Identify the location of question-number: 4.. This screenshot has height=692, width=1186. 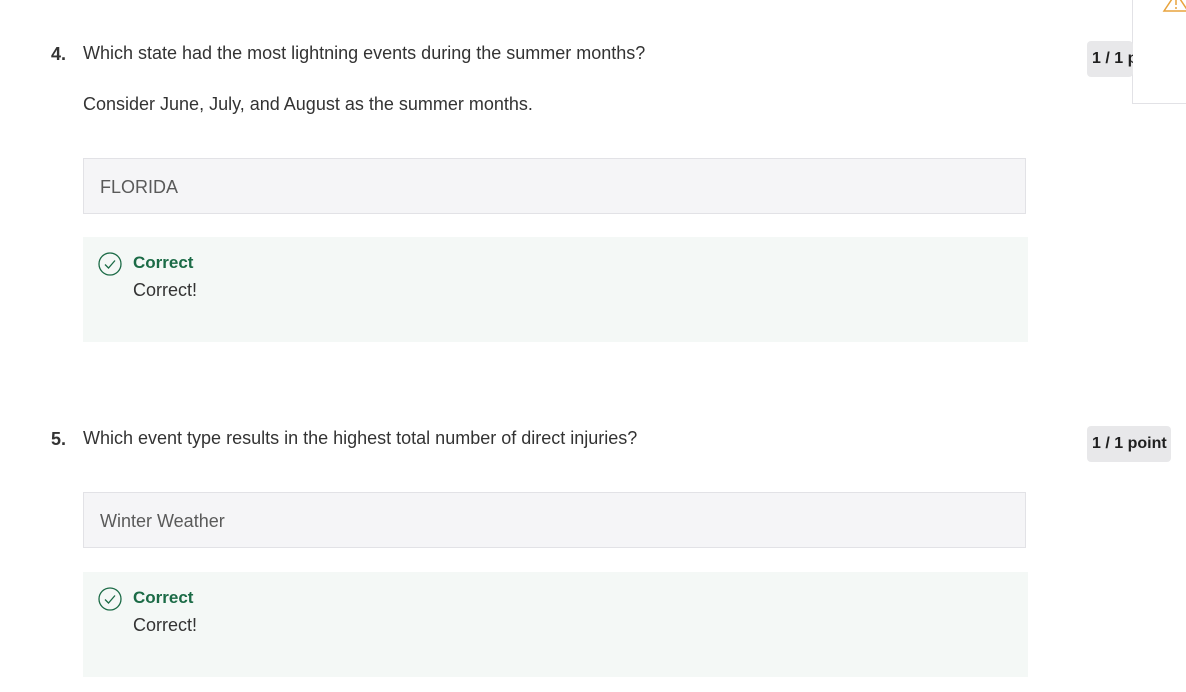
(59, 54).